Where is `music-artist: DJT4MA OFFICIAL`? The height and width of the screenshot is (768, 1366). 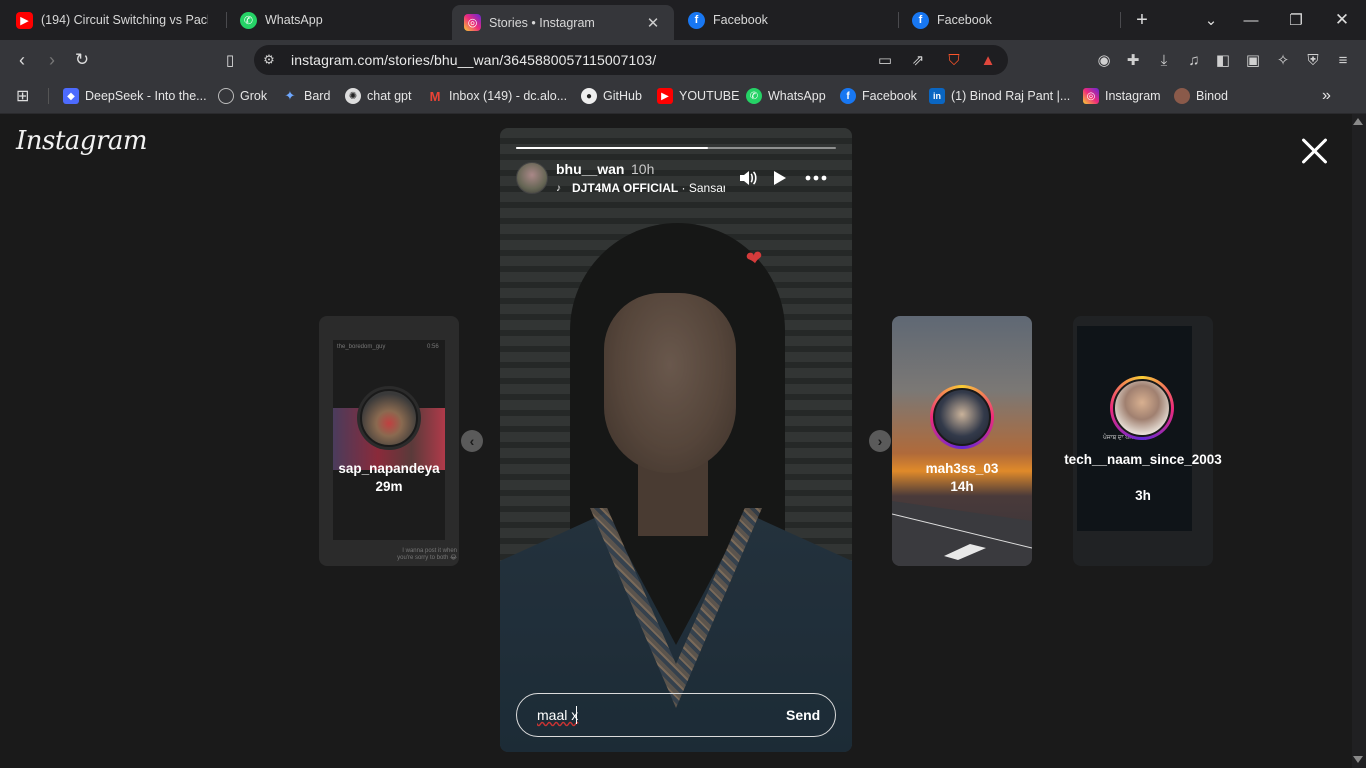
music-artist: DJT4MA OFFICIAL is located at coordinates (625, 188).